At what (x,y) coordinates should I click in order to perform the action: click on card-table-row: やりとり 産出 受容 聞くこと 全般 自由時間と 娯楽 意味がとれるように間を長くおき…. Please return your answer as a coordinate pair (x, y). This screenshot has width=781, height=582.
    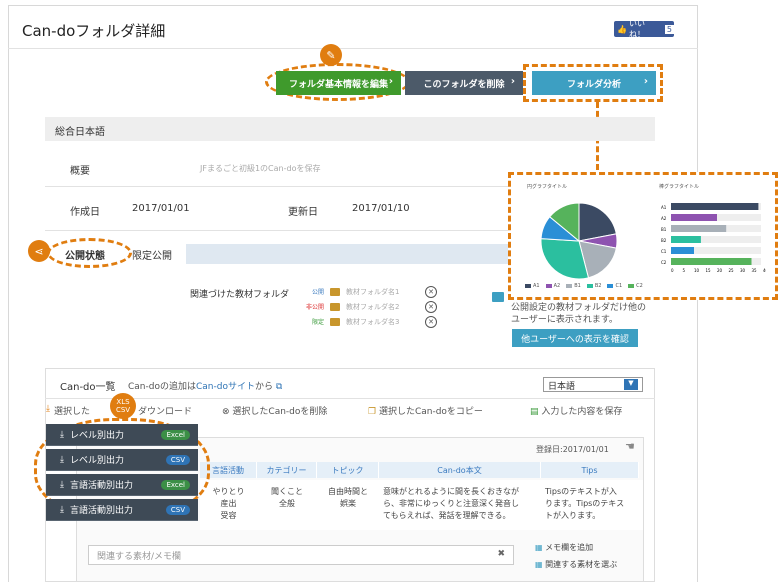
    Looking at the image, I should click on (421, 505).